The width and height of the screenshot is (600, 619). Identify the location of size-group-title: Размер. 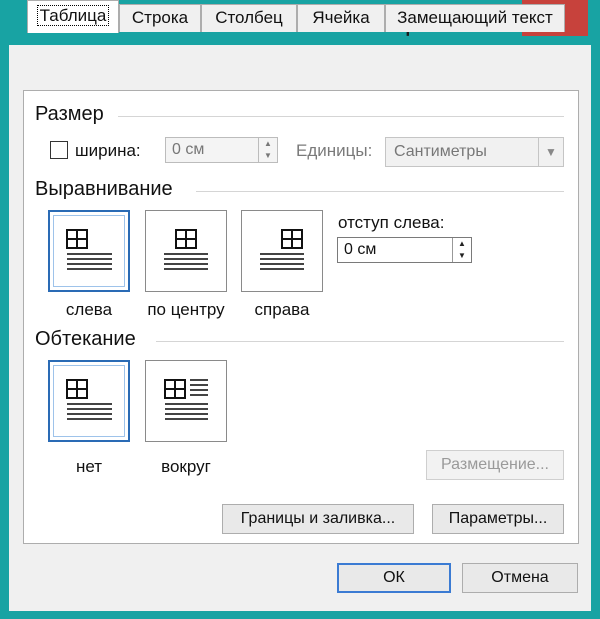
(69, 114).